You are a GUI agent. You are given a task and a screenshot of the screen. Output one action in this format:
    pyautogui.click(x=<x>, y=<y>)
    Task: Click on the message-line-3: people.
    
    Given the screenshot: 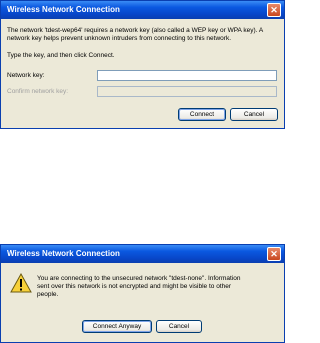 What is the action you would take?
    pyautogui.click(x=48, y=294)
    